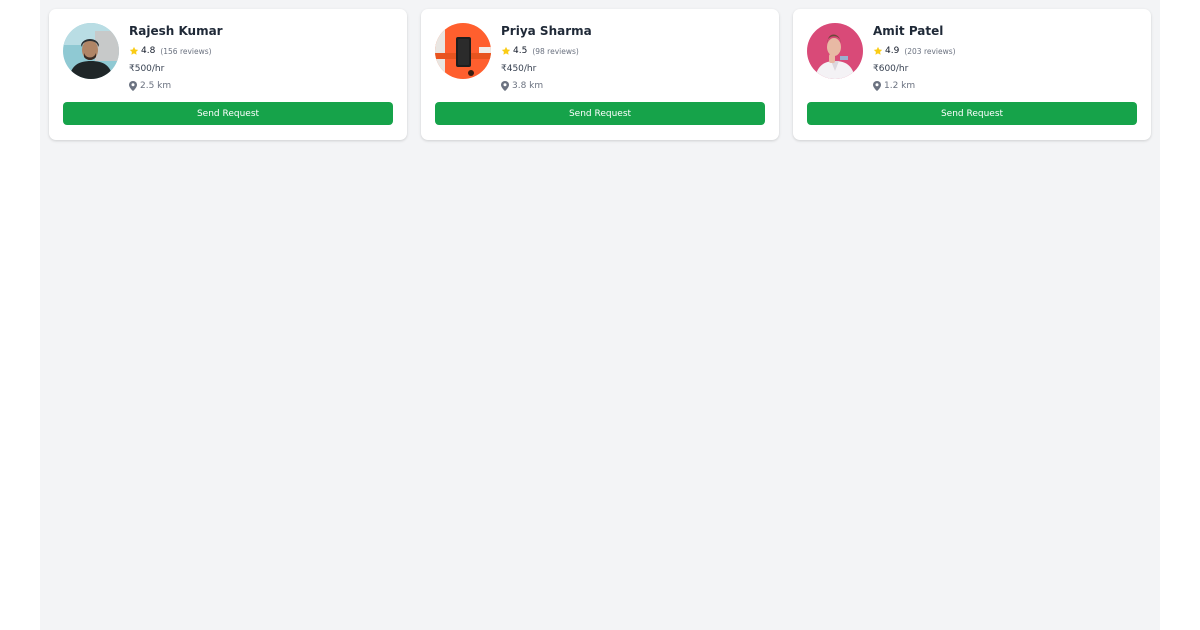 The width and height of the screenshot is (1200, 630). What do you see at coordinates (892, 51) in the screenshot?
I see `rating-value: 4.9` at bounding box center [892, 51].